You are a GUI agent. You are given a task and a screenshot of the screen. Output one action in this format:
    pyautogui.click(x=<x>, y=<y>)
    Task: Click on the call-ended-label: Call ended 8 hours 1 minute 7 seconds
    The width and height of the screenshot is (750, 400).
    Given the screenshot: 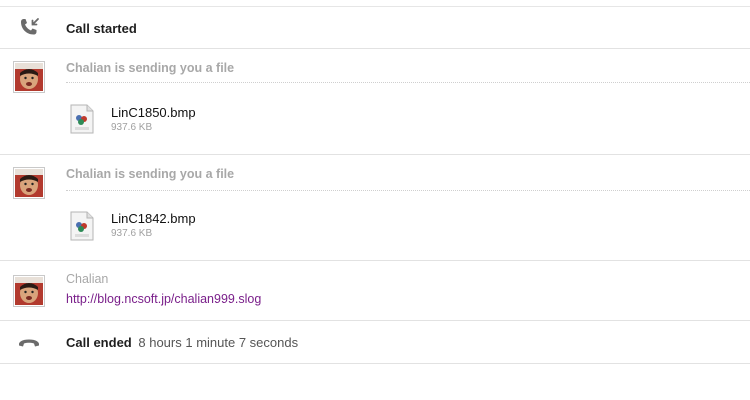 What is the action you would take?
    pyautogui.click(x=182, y=342)
    